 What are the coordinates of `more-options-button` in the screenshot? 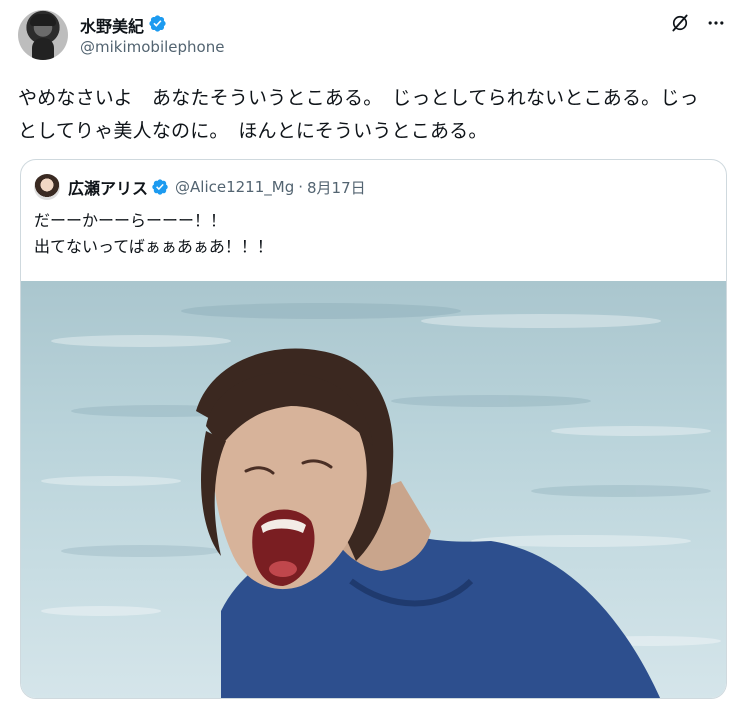 It's located at (716, 23).